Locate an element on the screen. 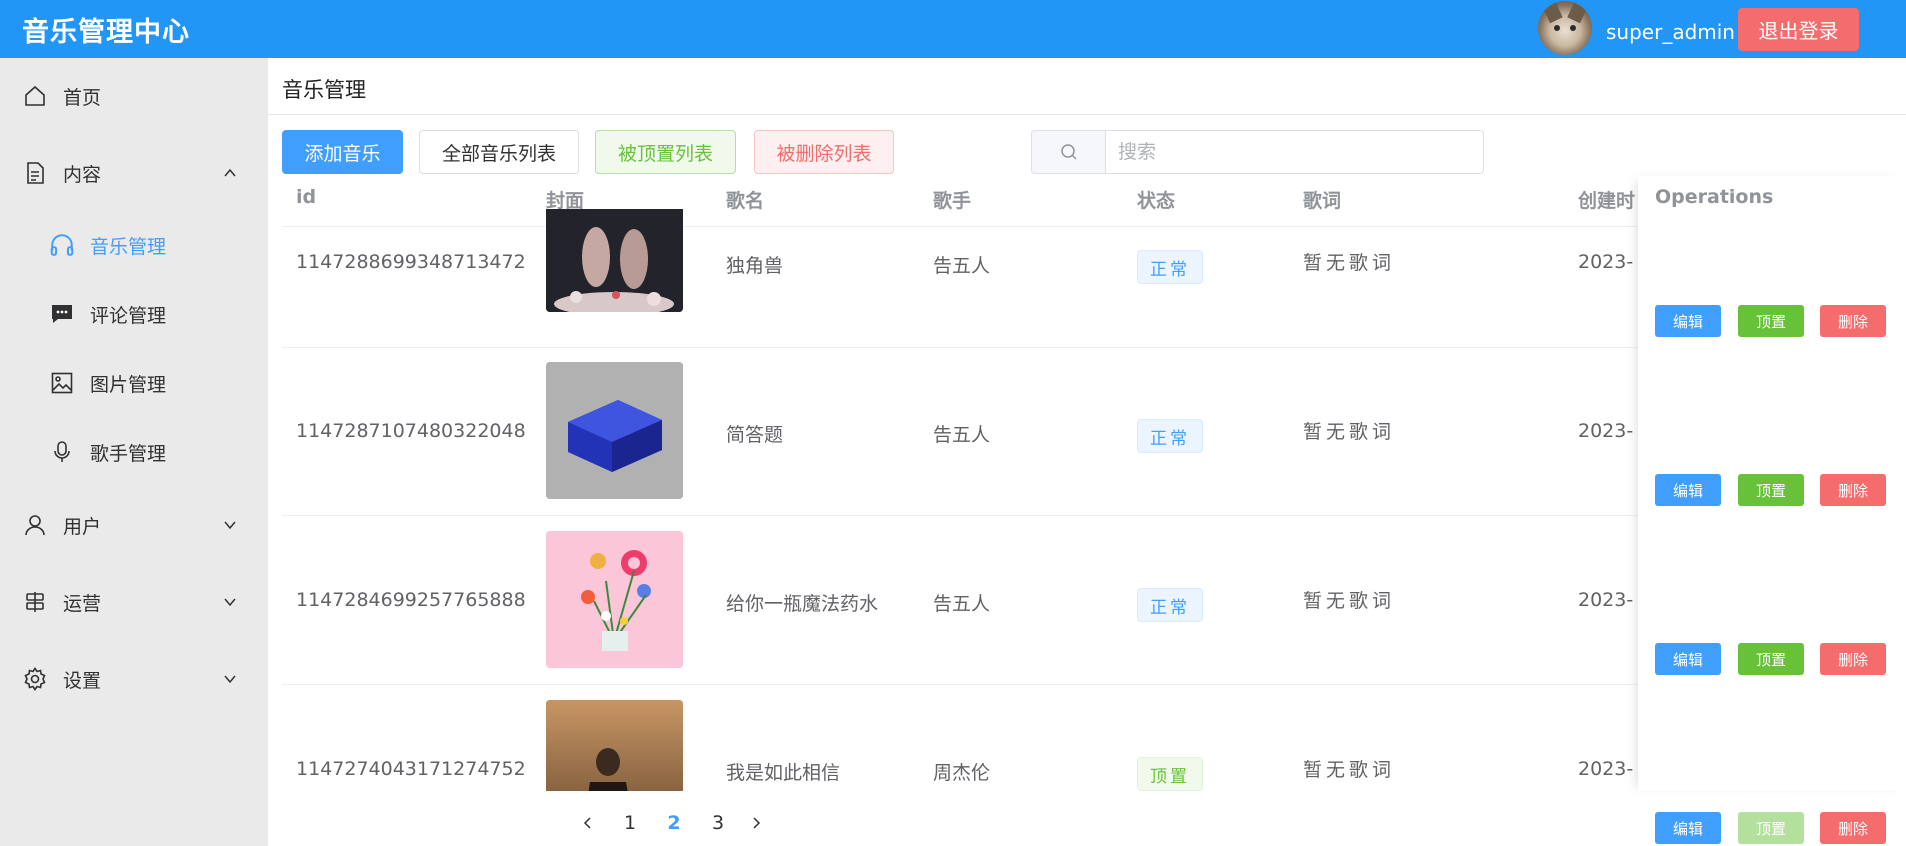 The height and width of the screenshot is (846, 1906). cell-name: 给你一瓶魔法药水 is located at coordinates (802, 604).